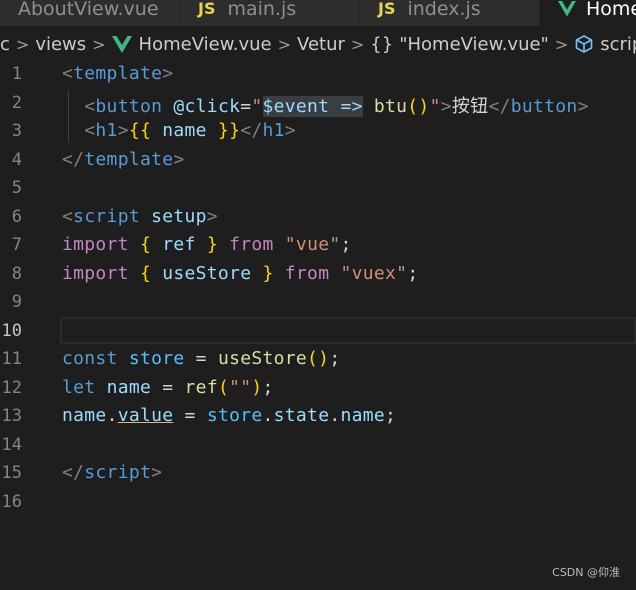  I want to click on code-line: 8 import { useStore } from "vuex";, so click(318, 274).